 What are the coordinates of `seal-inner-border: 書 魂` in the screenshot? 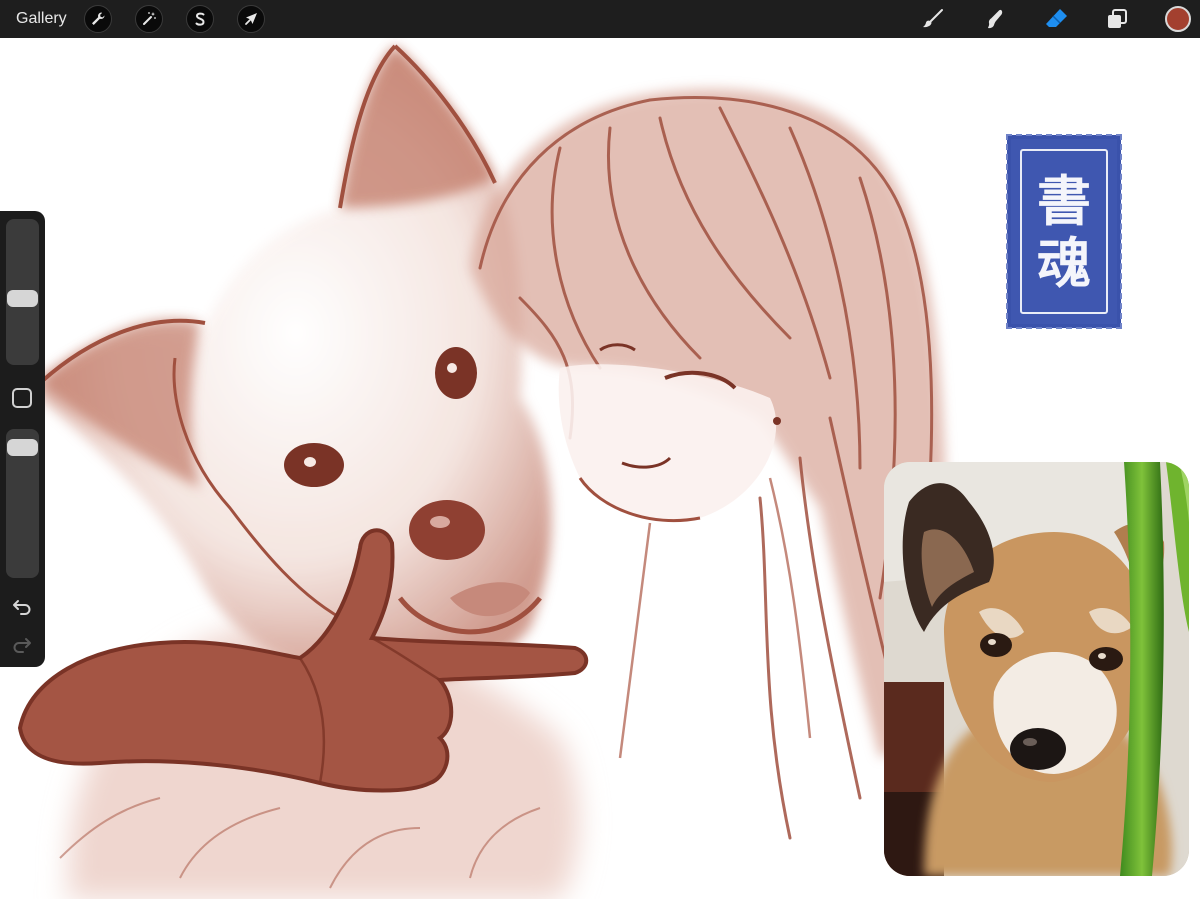 It's located at (1064, 231).